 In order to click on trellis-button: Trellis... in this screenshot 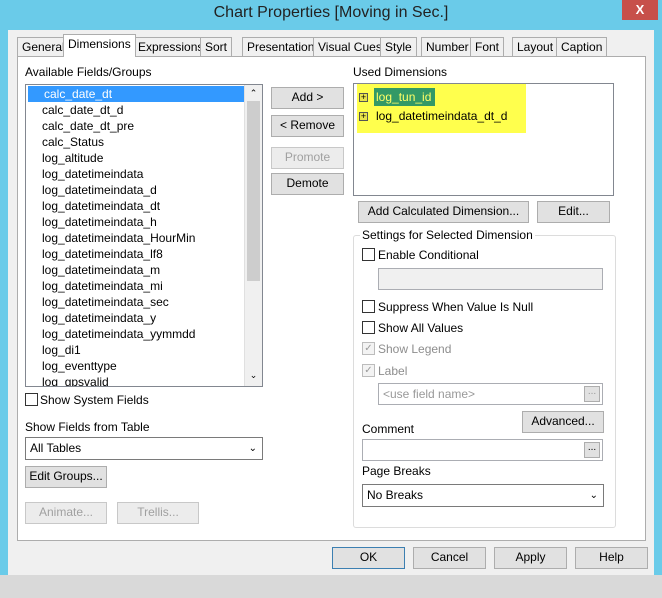, I will do `click(158, 513)`.